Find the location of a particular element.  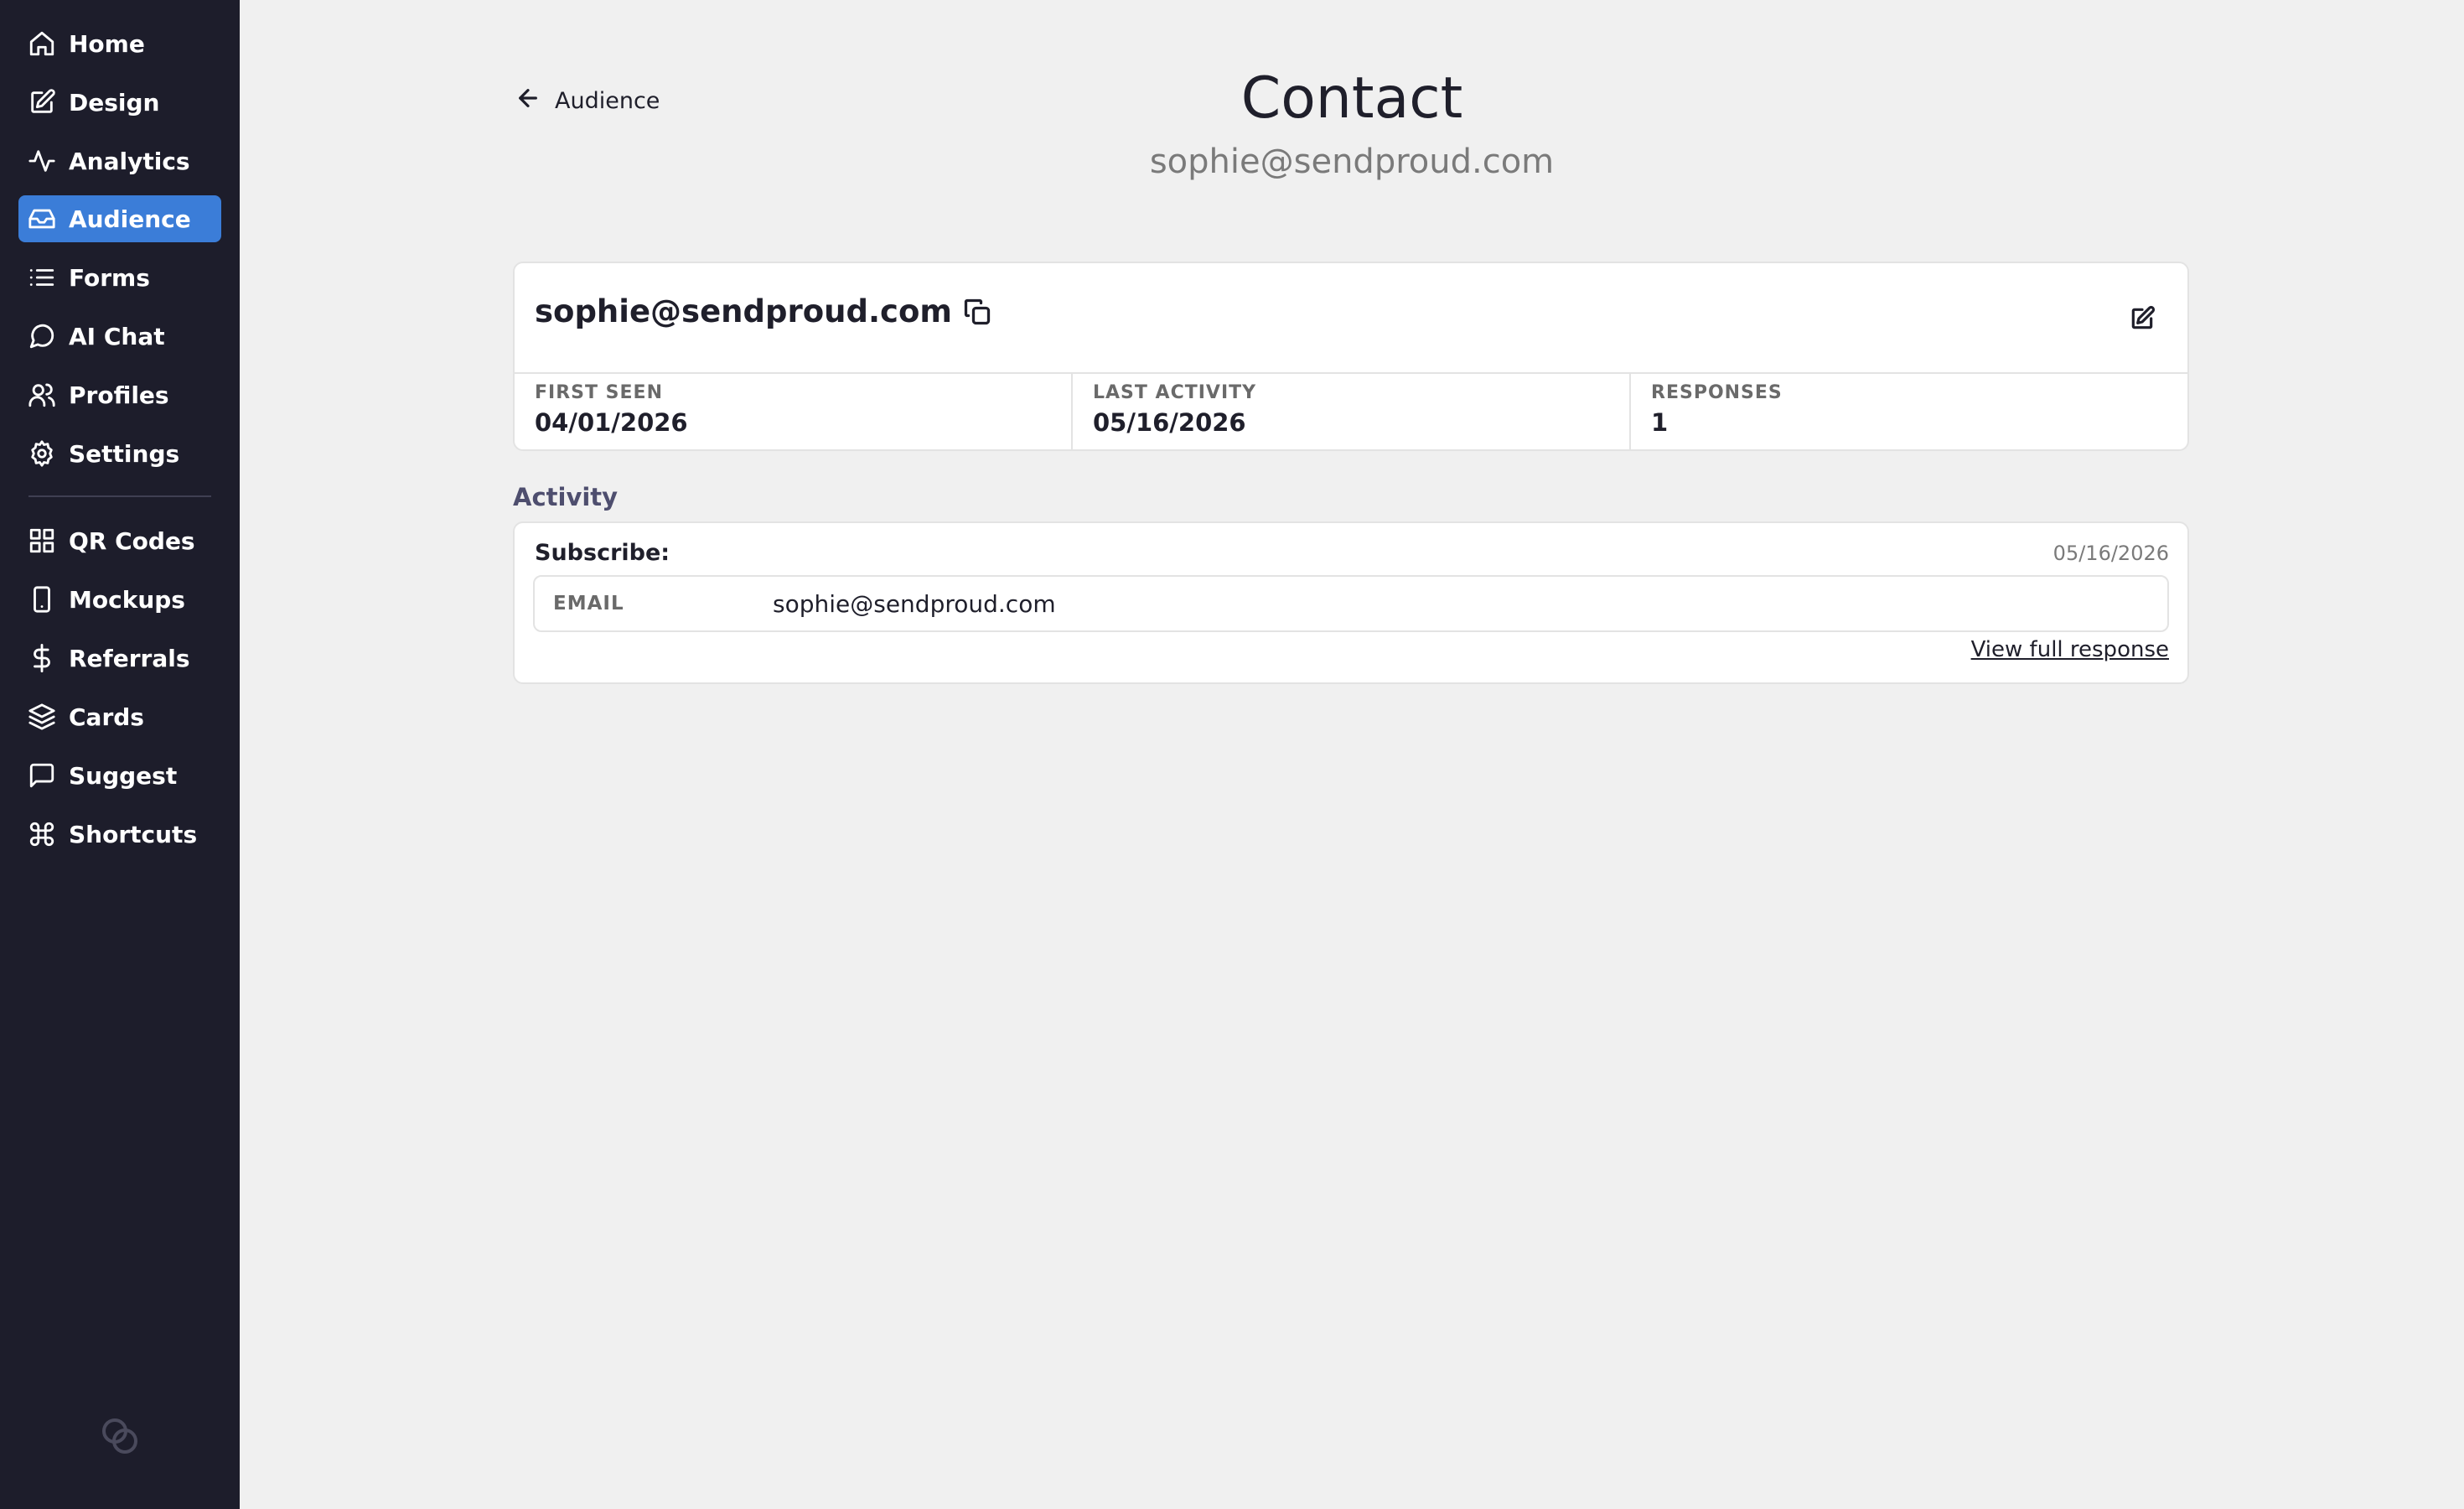

page-title: Contact is located at coordinates (1351, 98).